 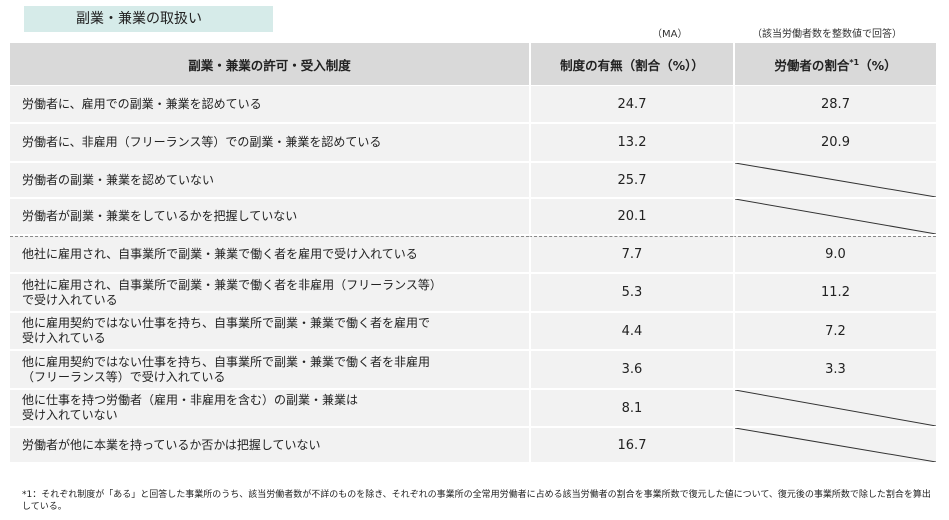 I want to click on table-row: 労働者に、雇用での副業・兼業を認めている 24.7 28.7, so click(x=473, y=105).